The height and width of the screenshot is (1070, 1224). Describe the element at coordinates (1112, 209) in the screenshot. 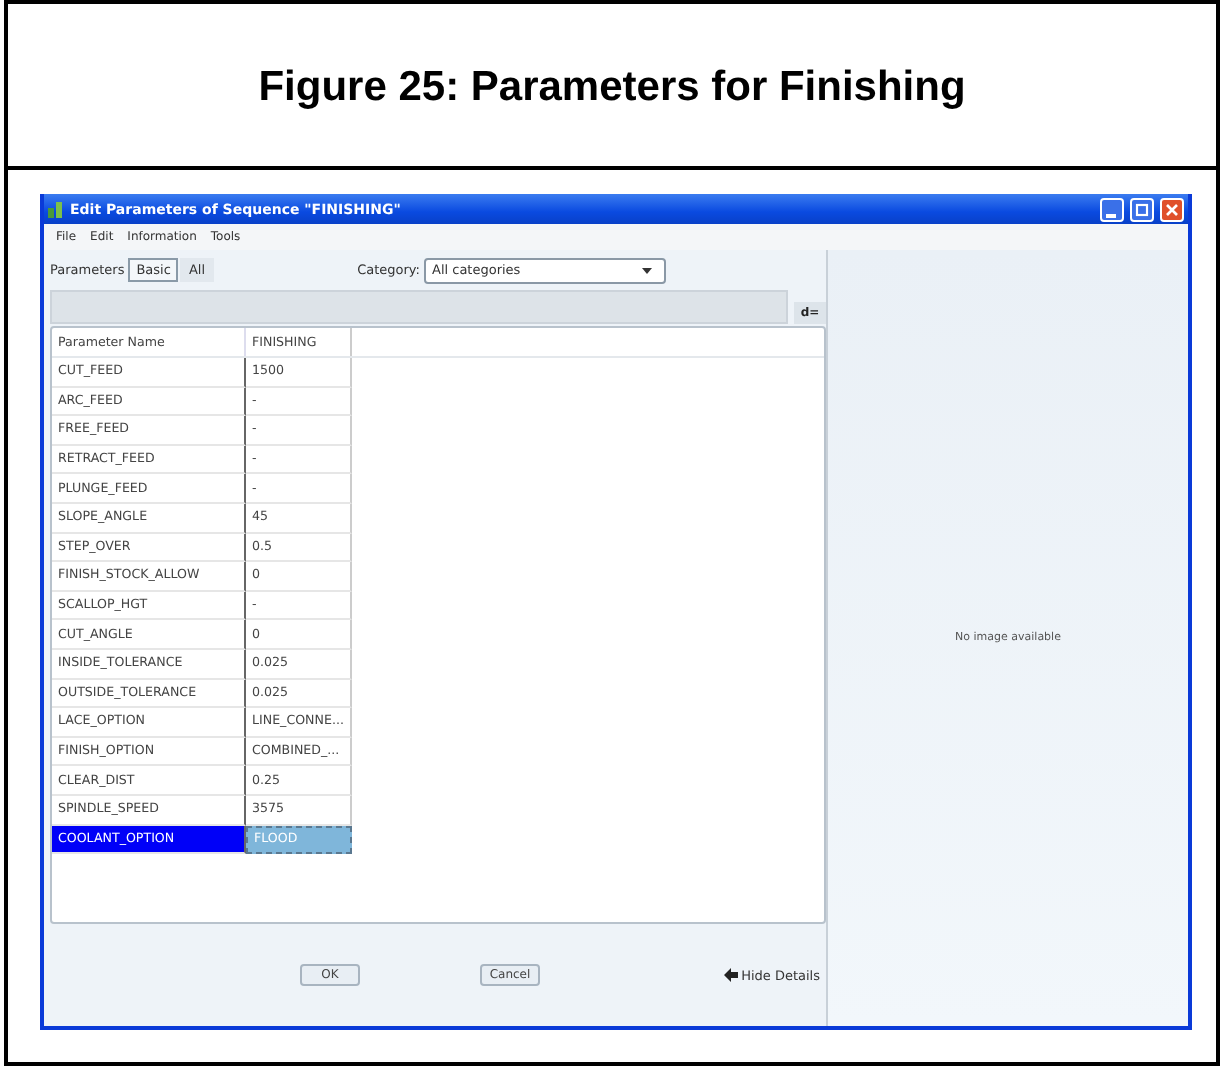

I see `minimize-button` at that location.